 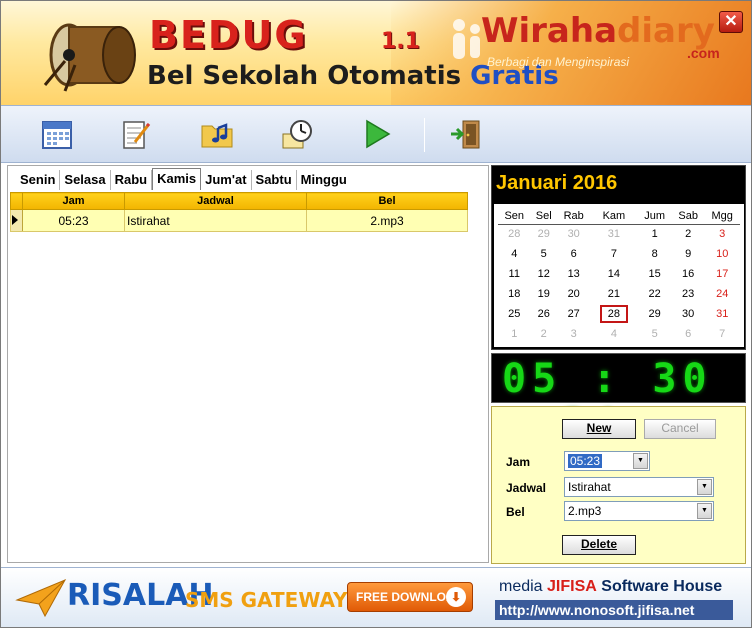 What do you see at coordinates (585, 461) in the screenshot?
I see `jam-value: 05:23` at bounding box center [585, 461].